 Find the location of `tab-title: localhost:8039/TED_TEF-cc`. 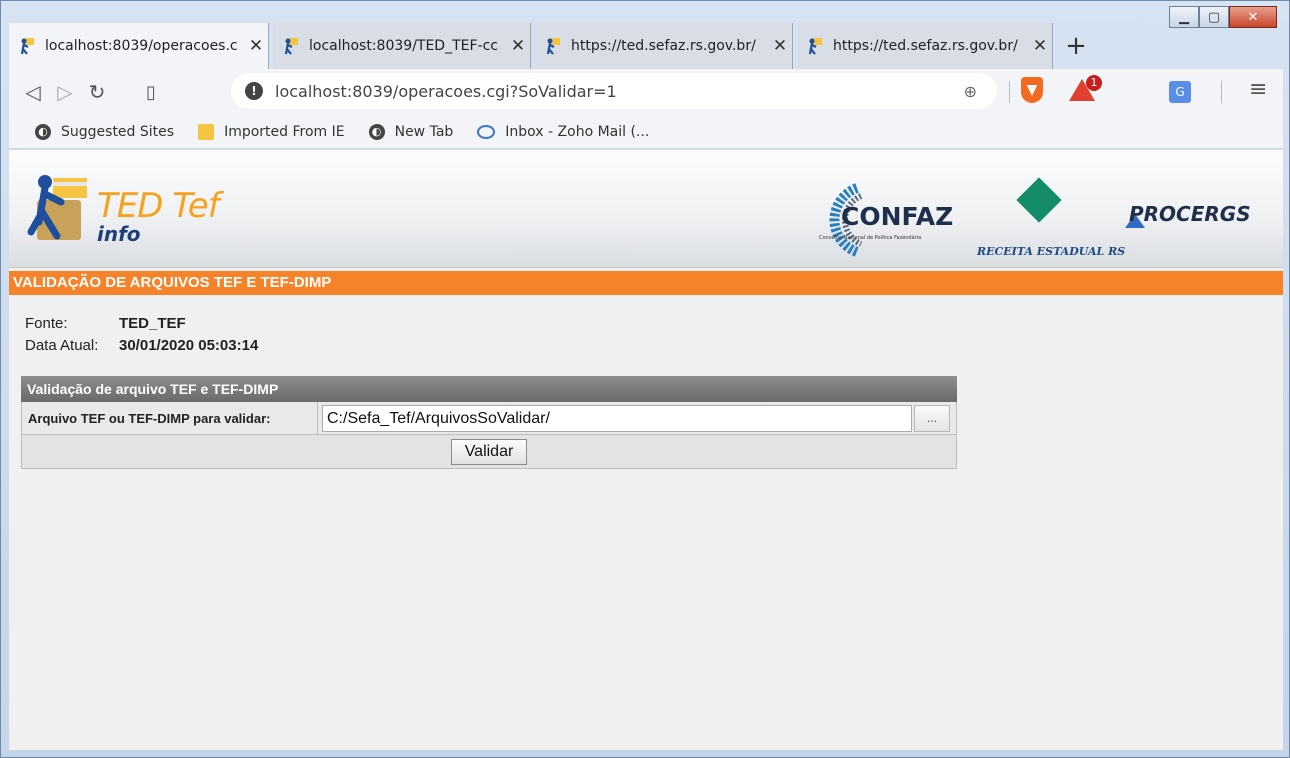

tab-title: localhost:8039/TED_TEF-cc is located at coordinates (403, 46).